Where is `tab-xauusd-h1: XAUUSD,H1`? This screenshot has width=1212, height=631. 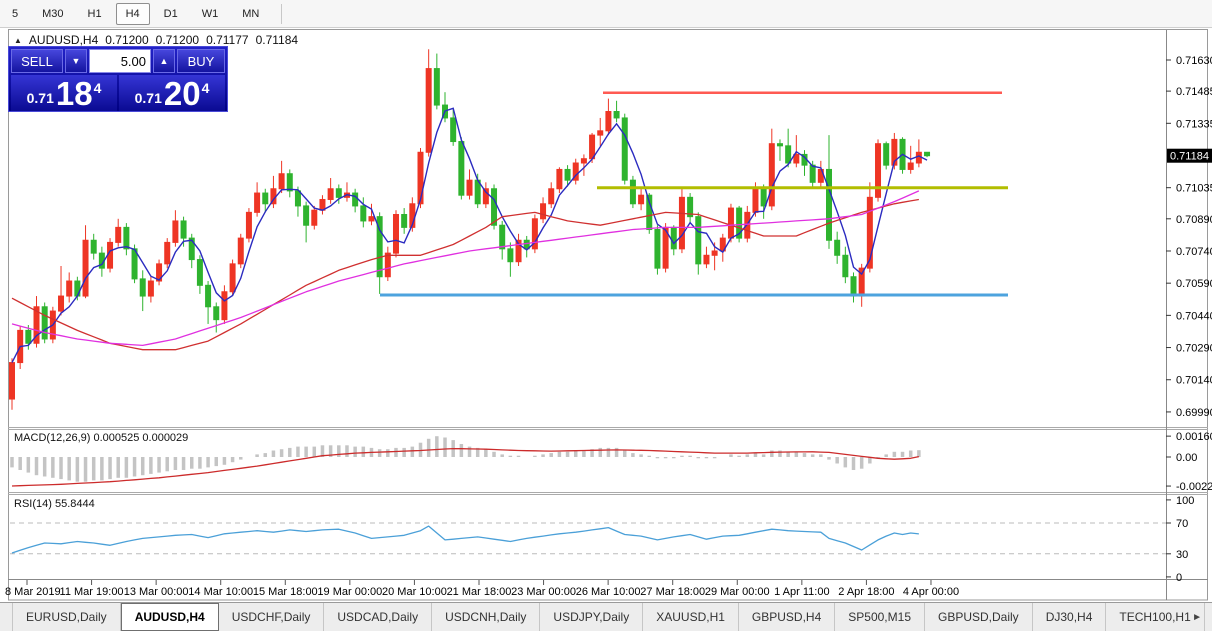
tab-xauusd-h1: XAUUSD,H1 is located at coordinates (691, 617).